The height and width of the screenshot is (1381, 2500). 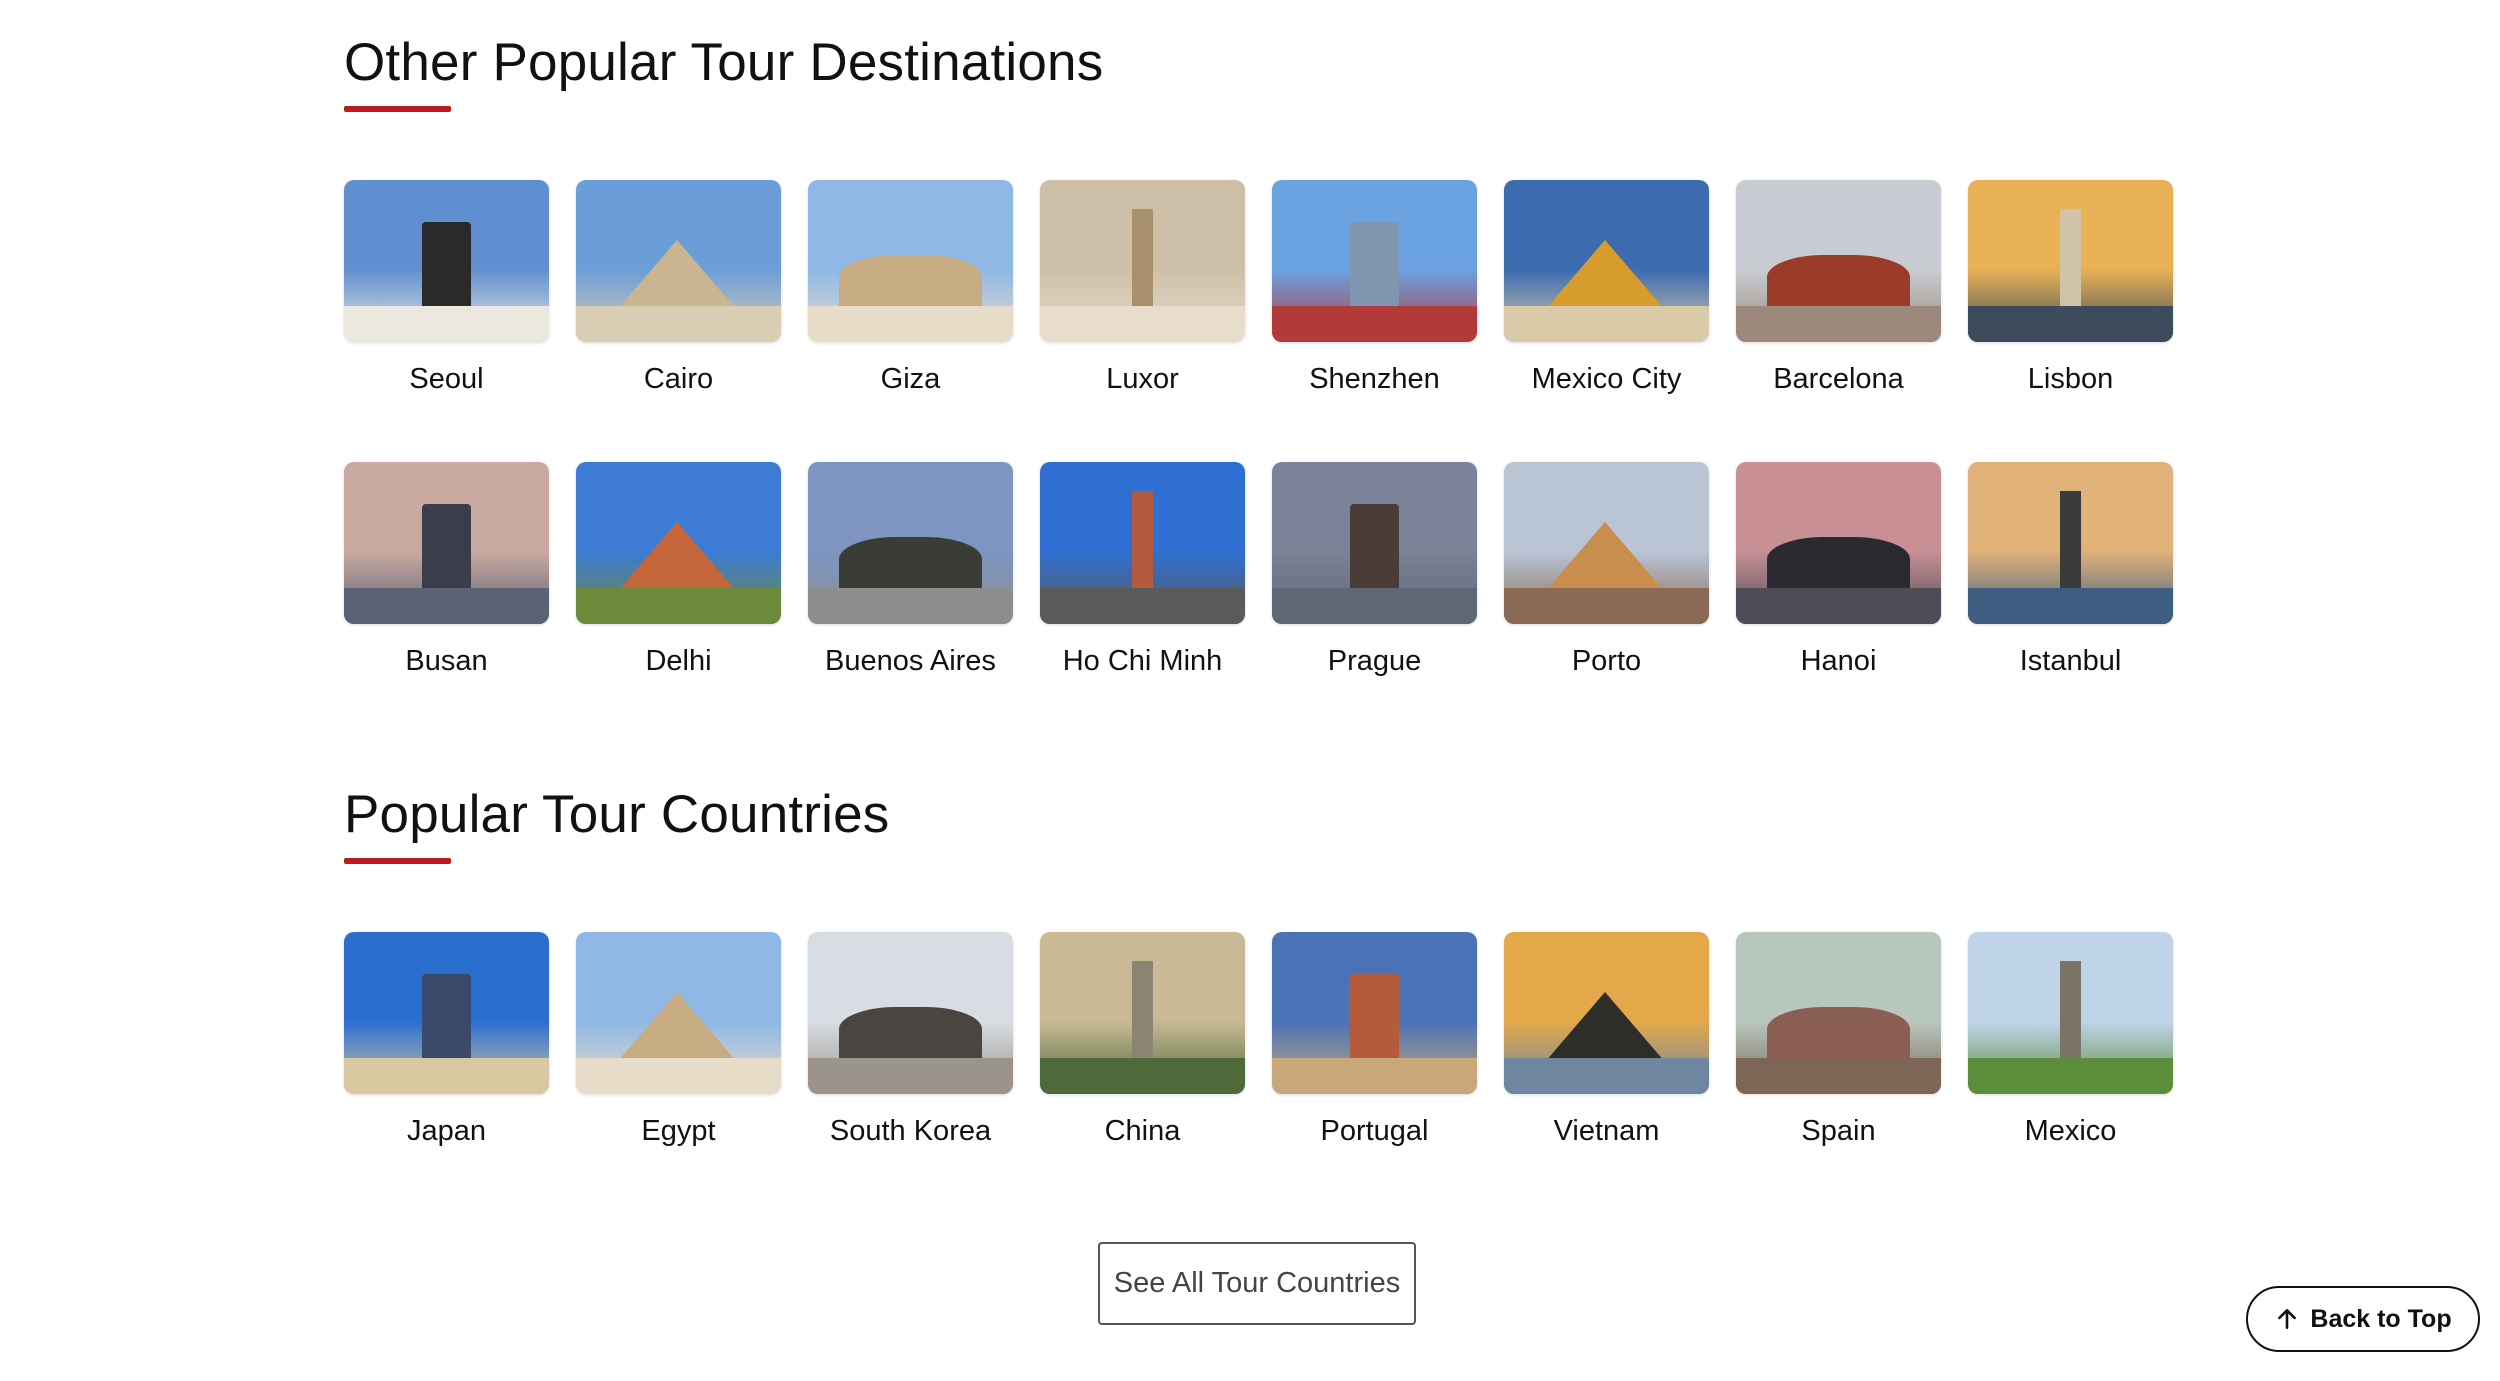 What do you see at coordinates (2070, 379) in the screenshot?
I see `tour-card-label: Lisbon` at bounding box center [2070, 379].